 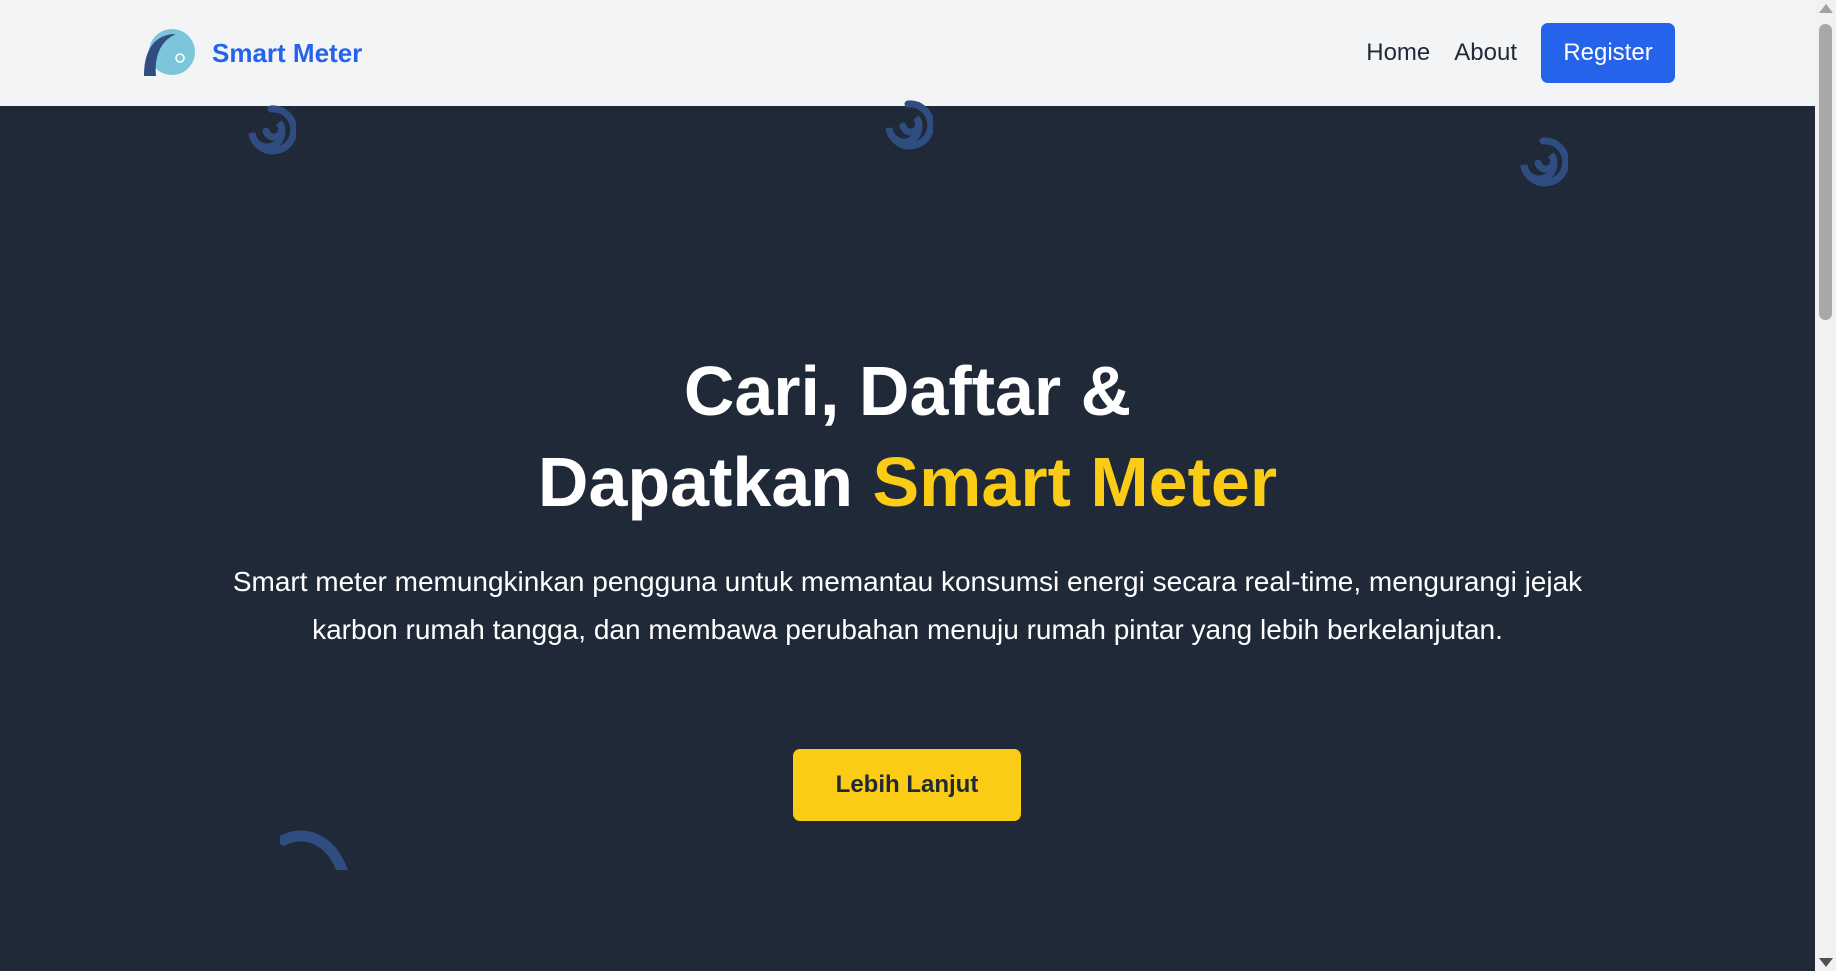 What do you see at coordinates (907, 391) in the screenshot?
I see `hero-title-line1: Cari, Daftar &` at bounding box center [907, 391].